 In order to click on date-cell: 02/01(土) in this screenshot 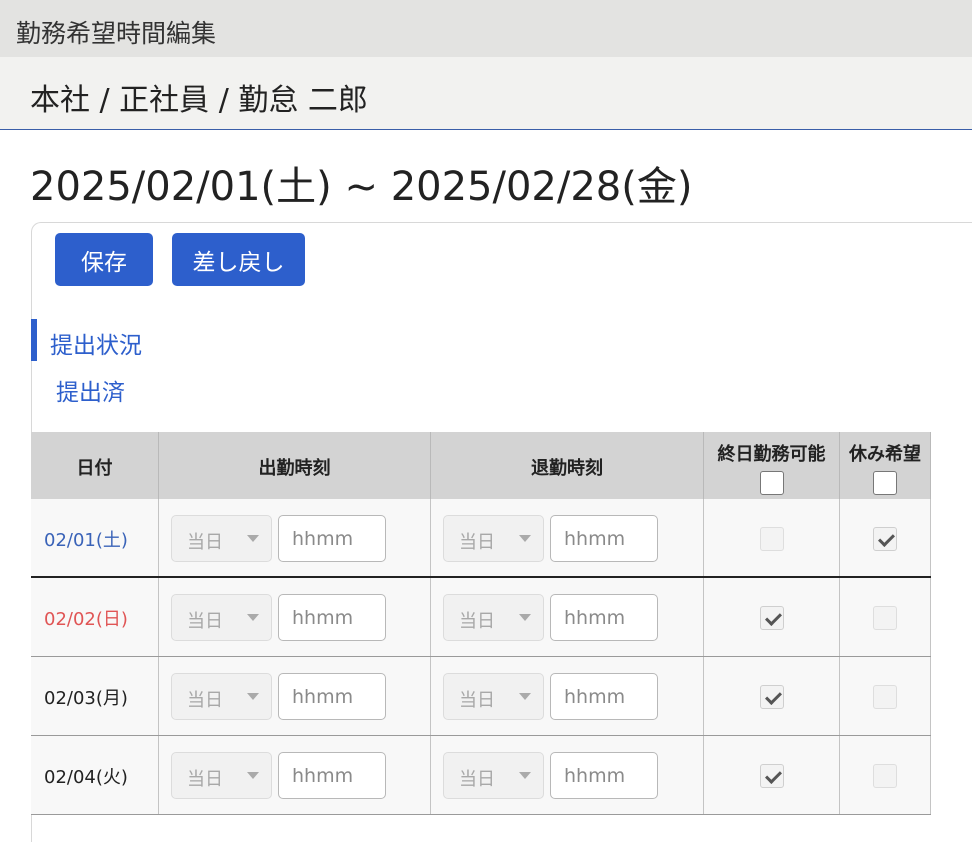, I will do `click(95, 537)`.